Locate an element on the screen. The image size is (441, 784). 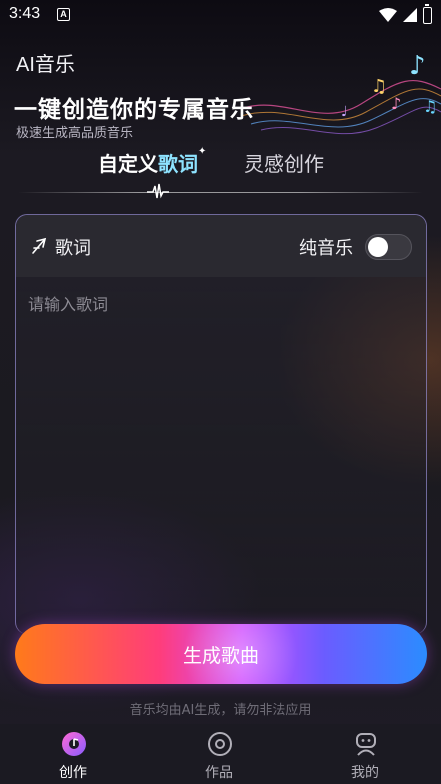
nav-create-label: 创作 is located at coordinates (73, 773).